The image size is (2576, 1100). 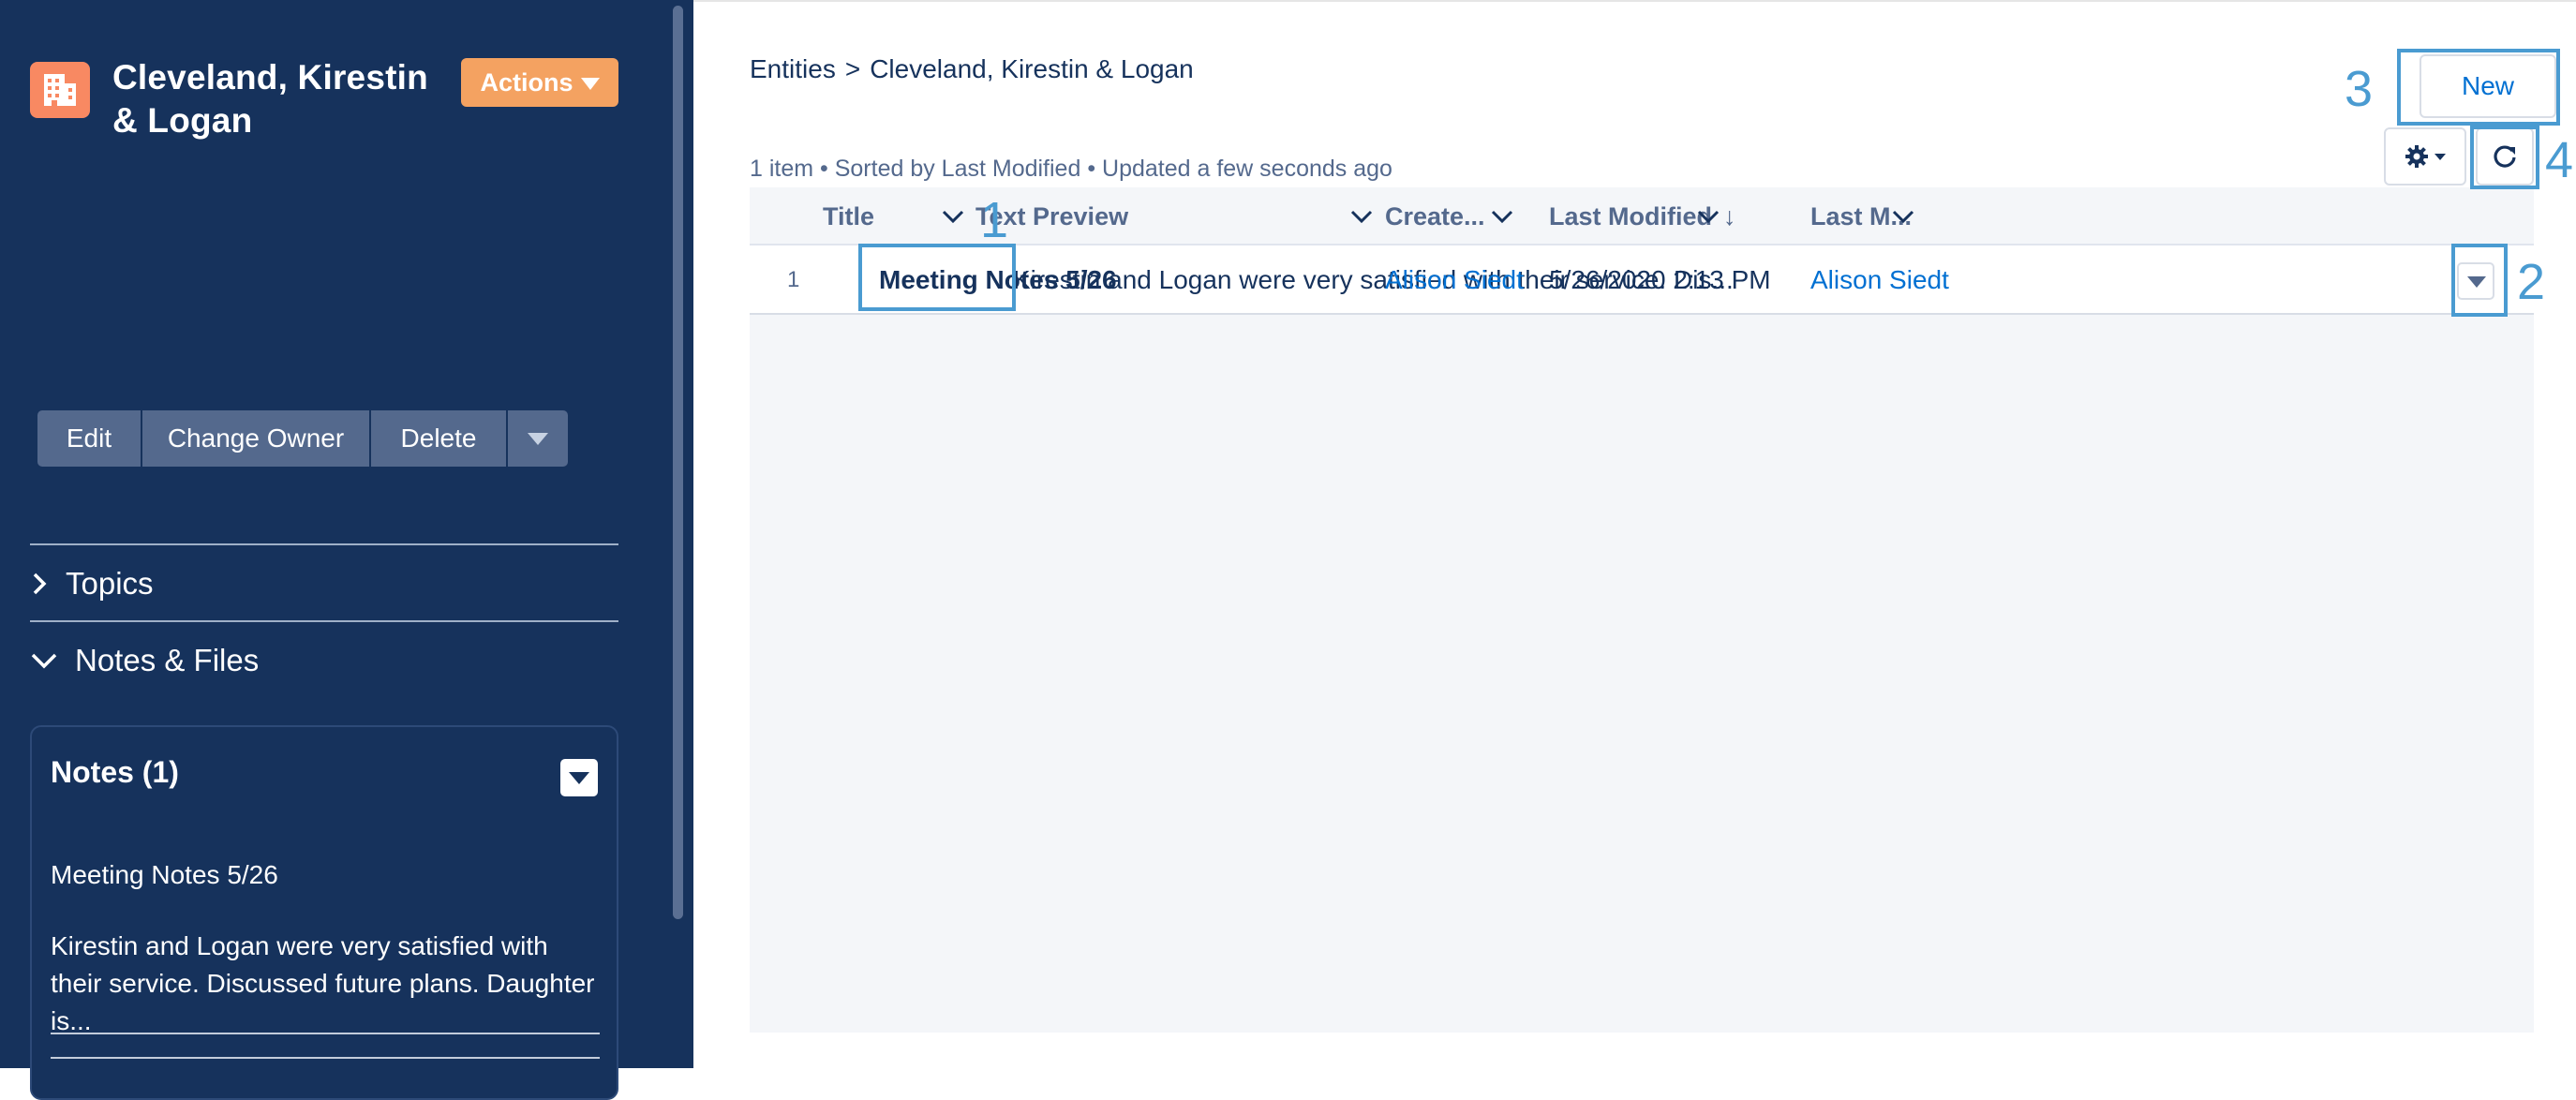 I want to click on column-menu-text-preview, so click(x=1361, y=216).